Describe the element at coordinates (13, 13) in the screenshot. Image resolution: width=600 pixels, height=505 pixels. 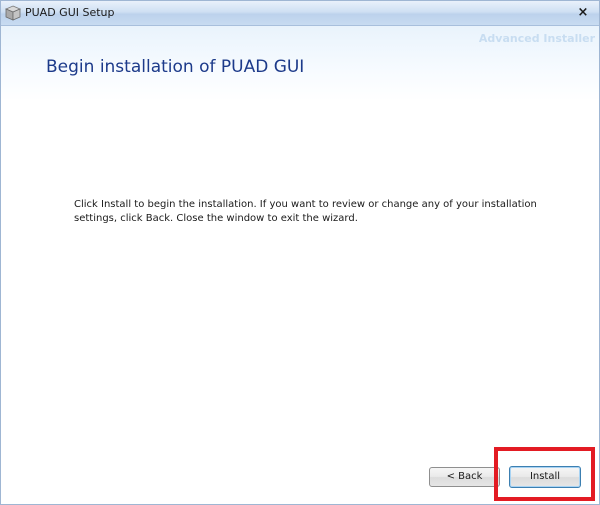
I see `box-icon` at that location.